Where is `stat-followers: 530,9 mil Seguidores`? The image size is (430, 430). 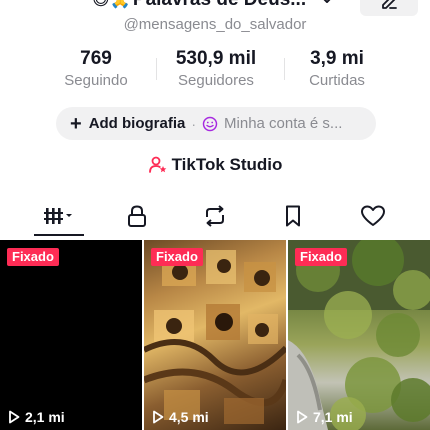 stat-followers: 530,9 mil Seguidores is located at coordinates (216, 69).